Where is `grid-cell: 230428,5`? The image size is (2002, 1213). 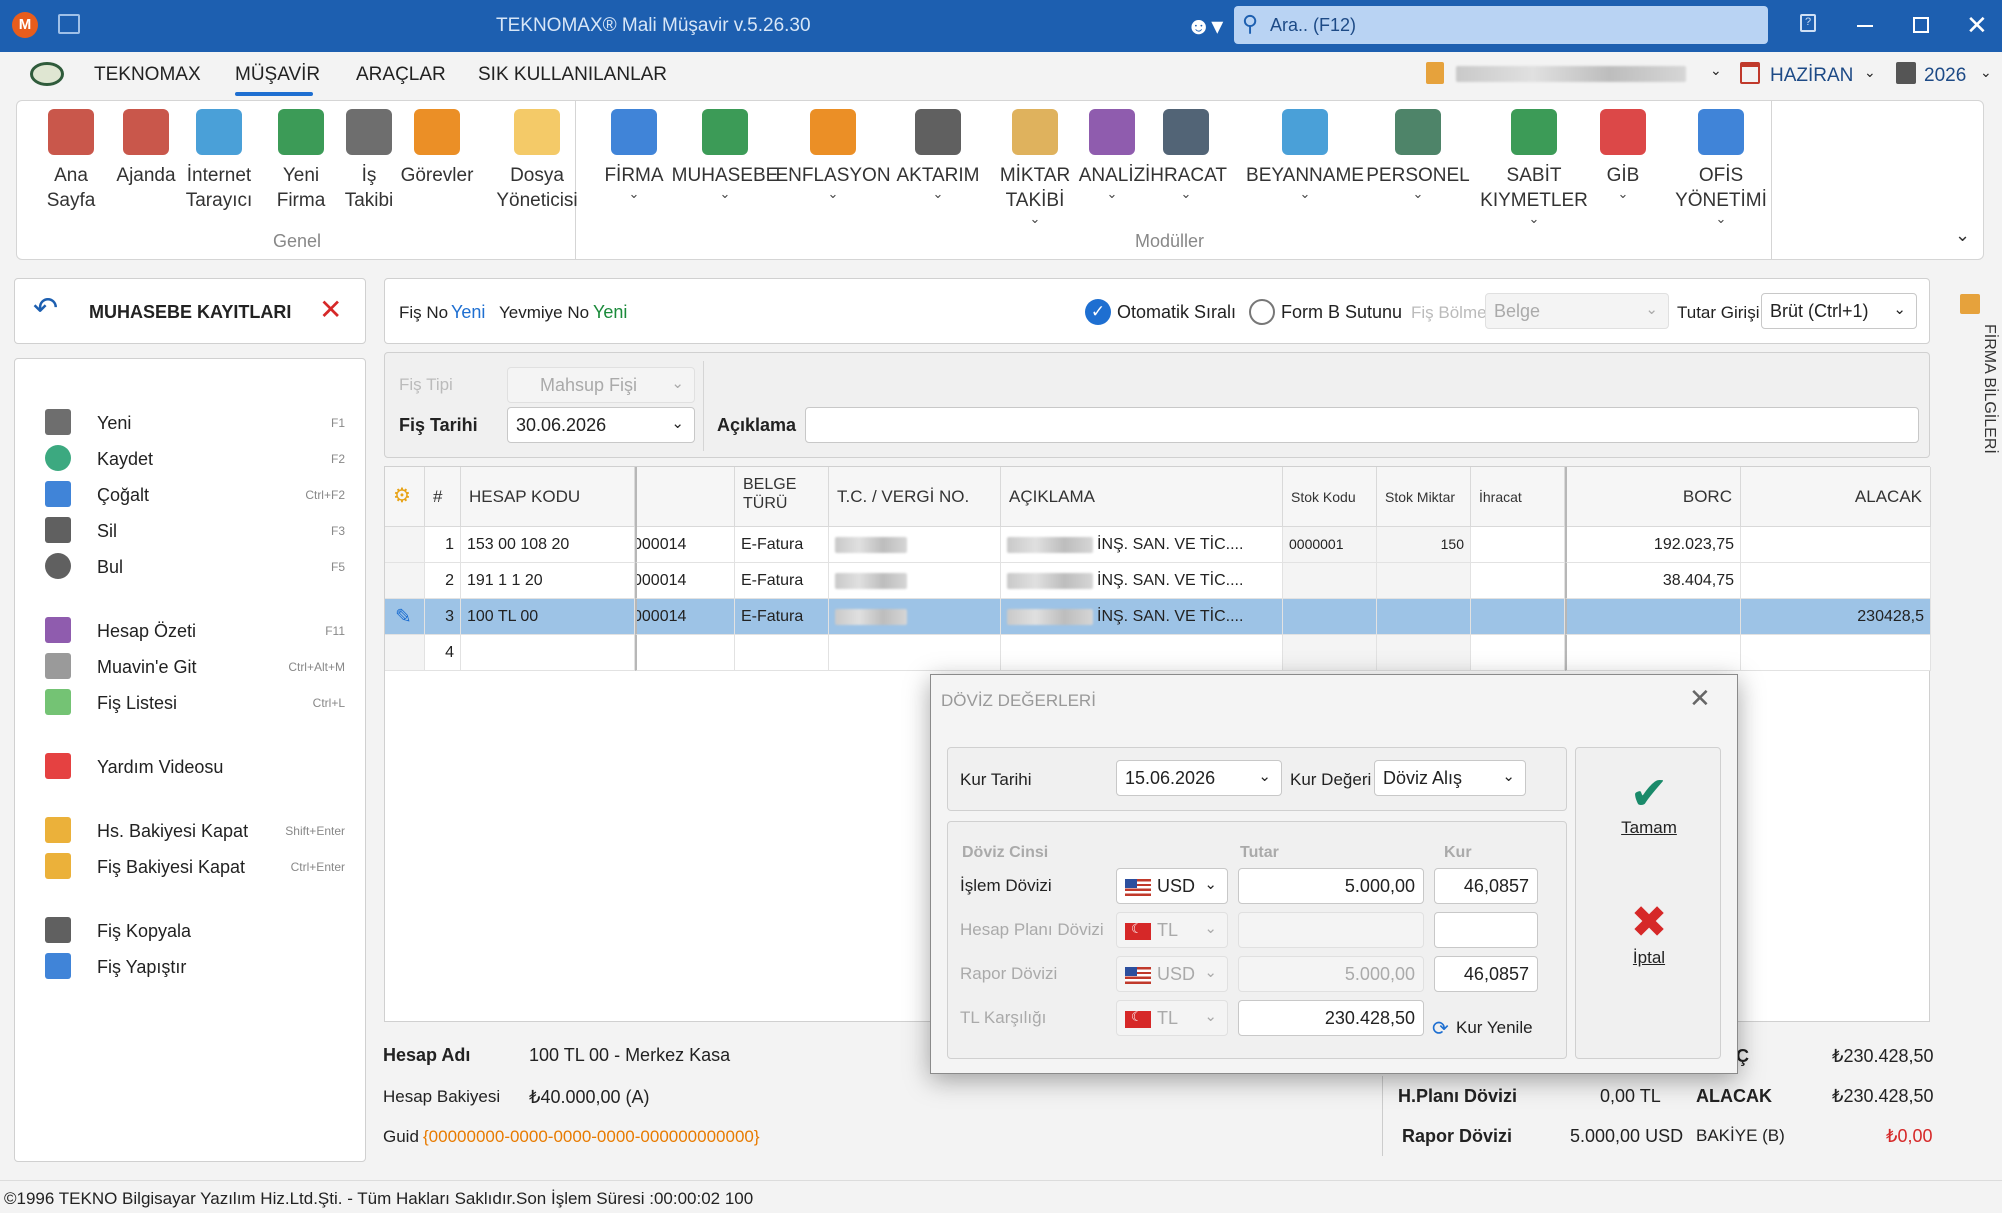 grid-cell: 230428,5 is located at coordinates (1836, 617).